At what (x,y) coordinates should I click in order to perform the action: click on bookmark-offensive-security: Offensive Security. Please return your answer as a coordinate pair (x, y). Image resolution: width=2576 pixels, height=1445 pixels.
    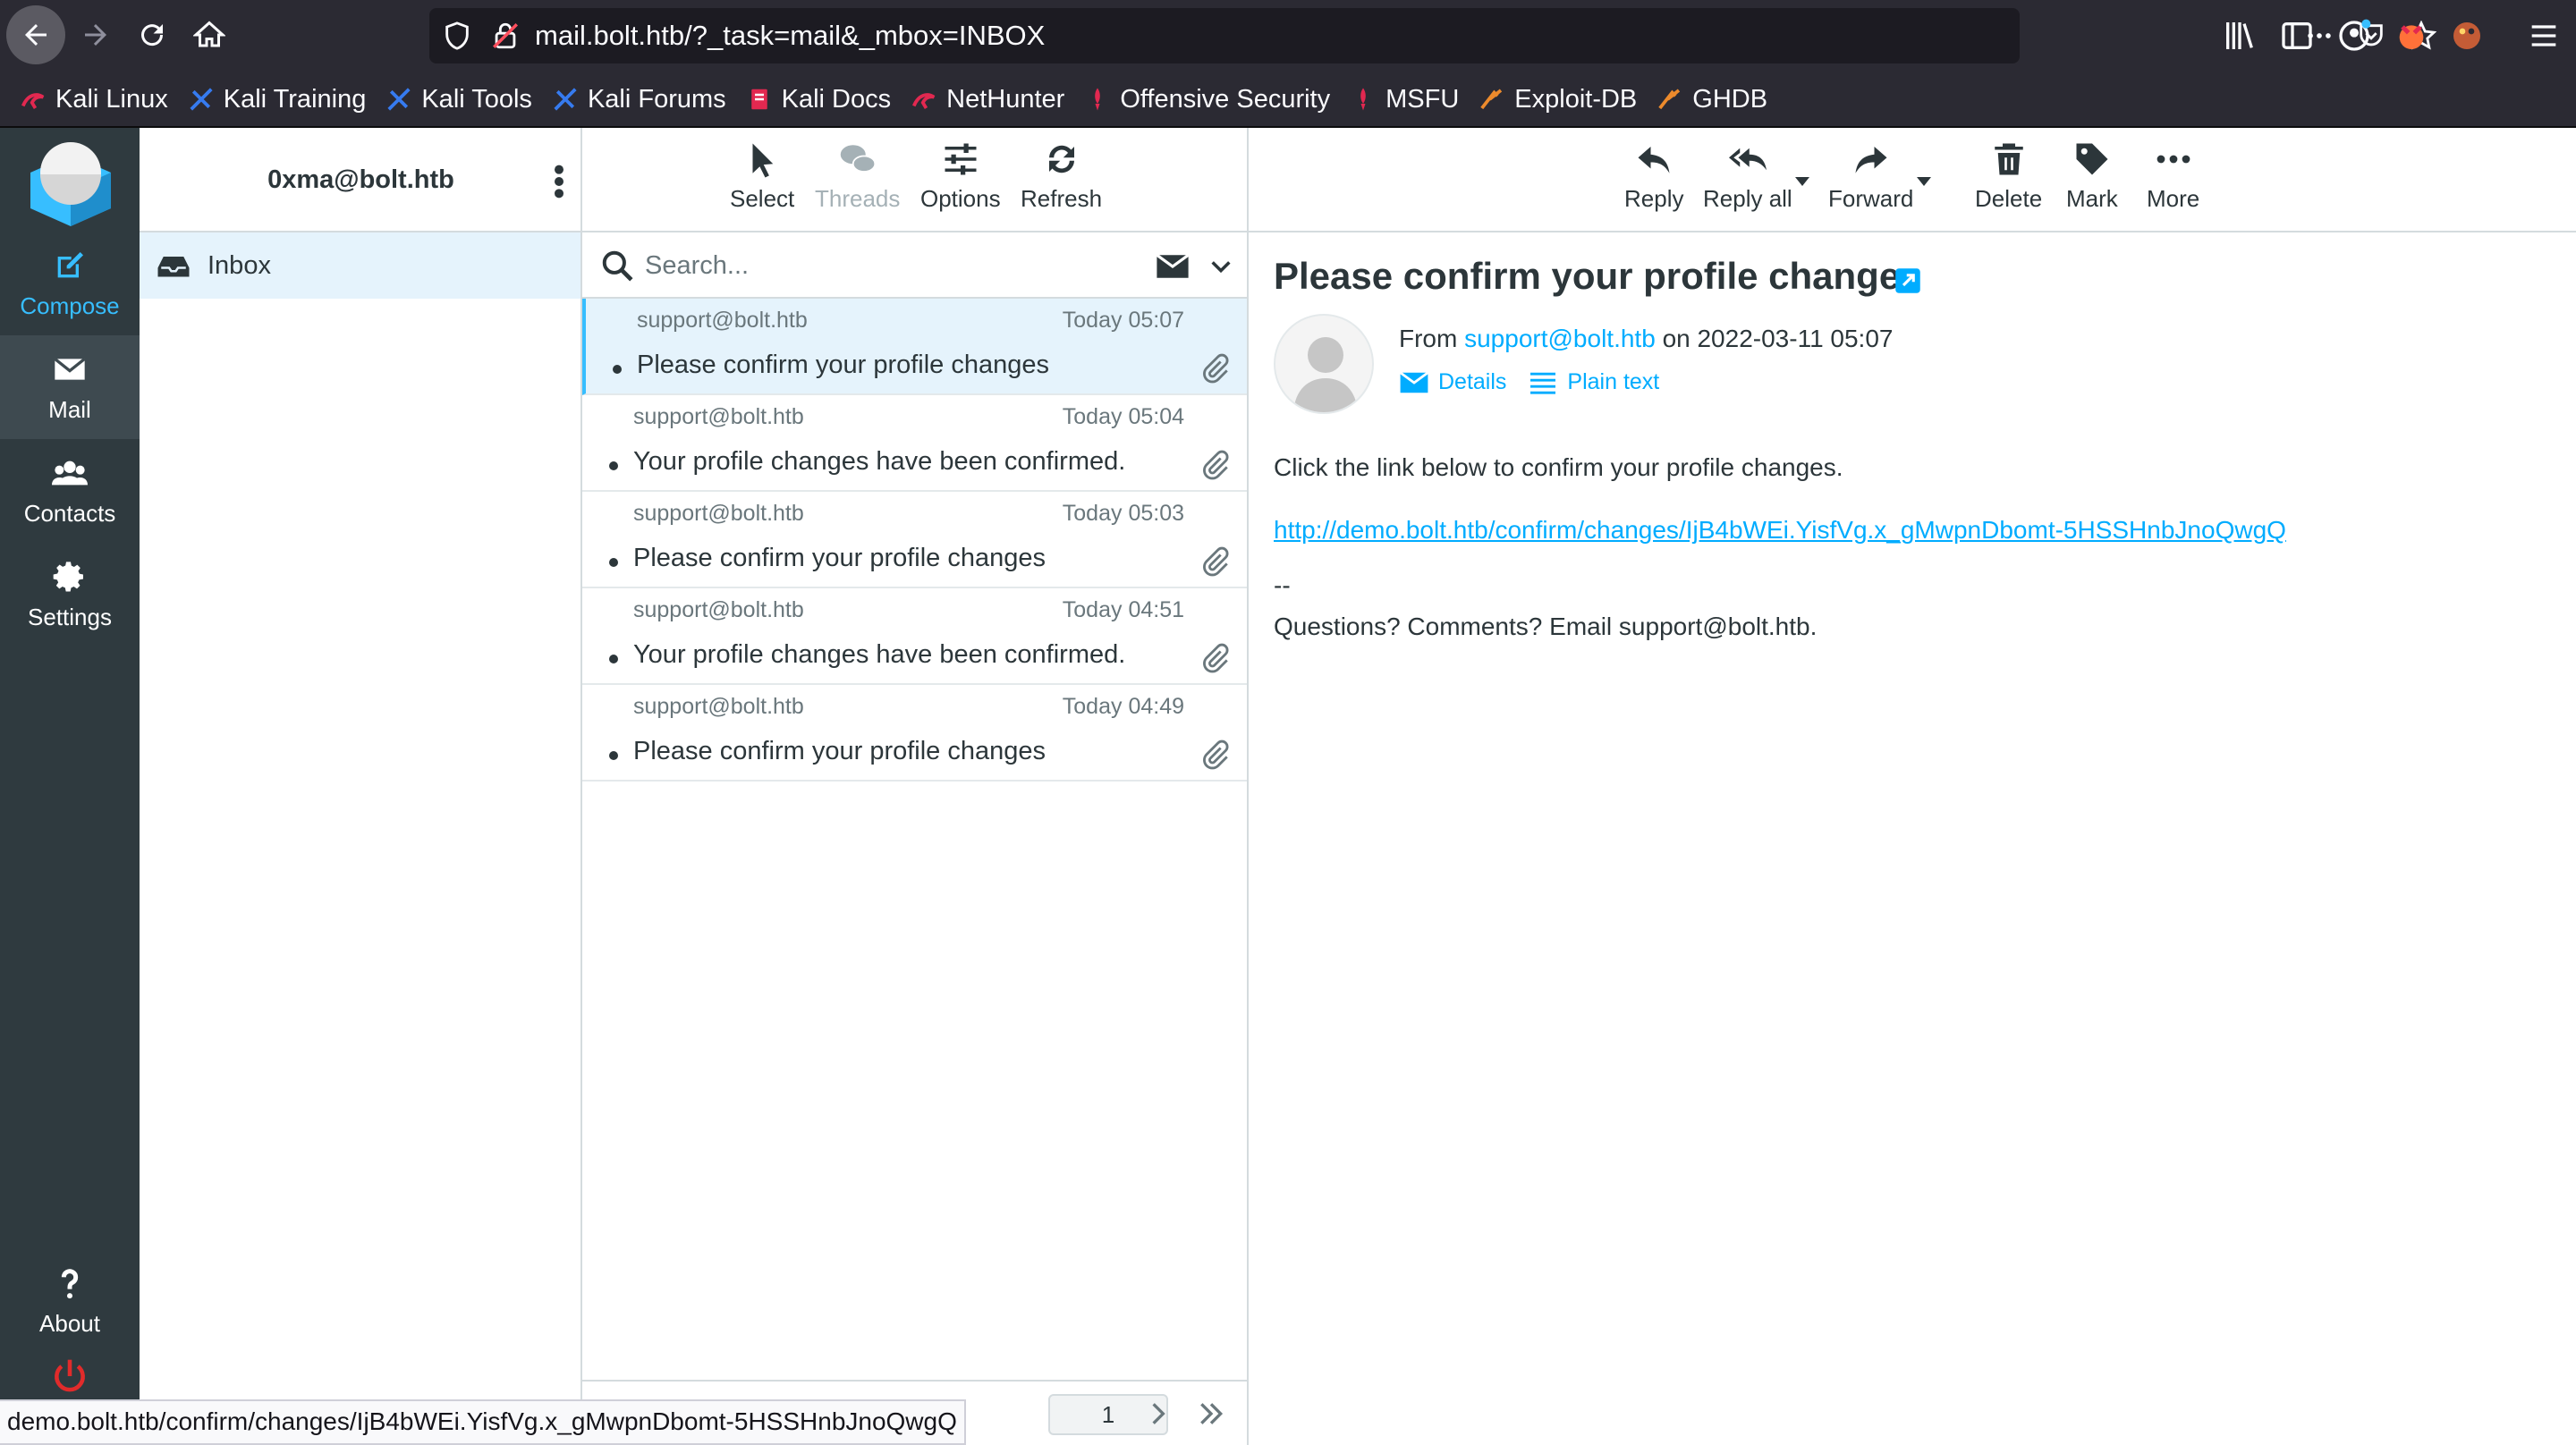
    Looking at the image, I should click on (1207, 99).